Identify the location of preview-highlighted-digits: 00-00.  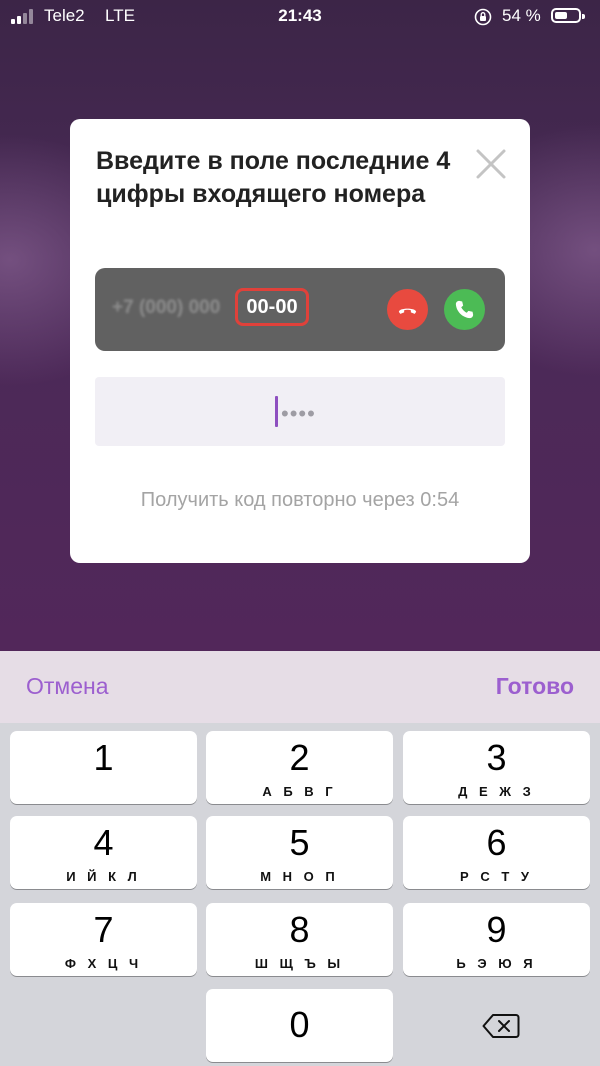
(272, 307).